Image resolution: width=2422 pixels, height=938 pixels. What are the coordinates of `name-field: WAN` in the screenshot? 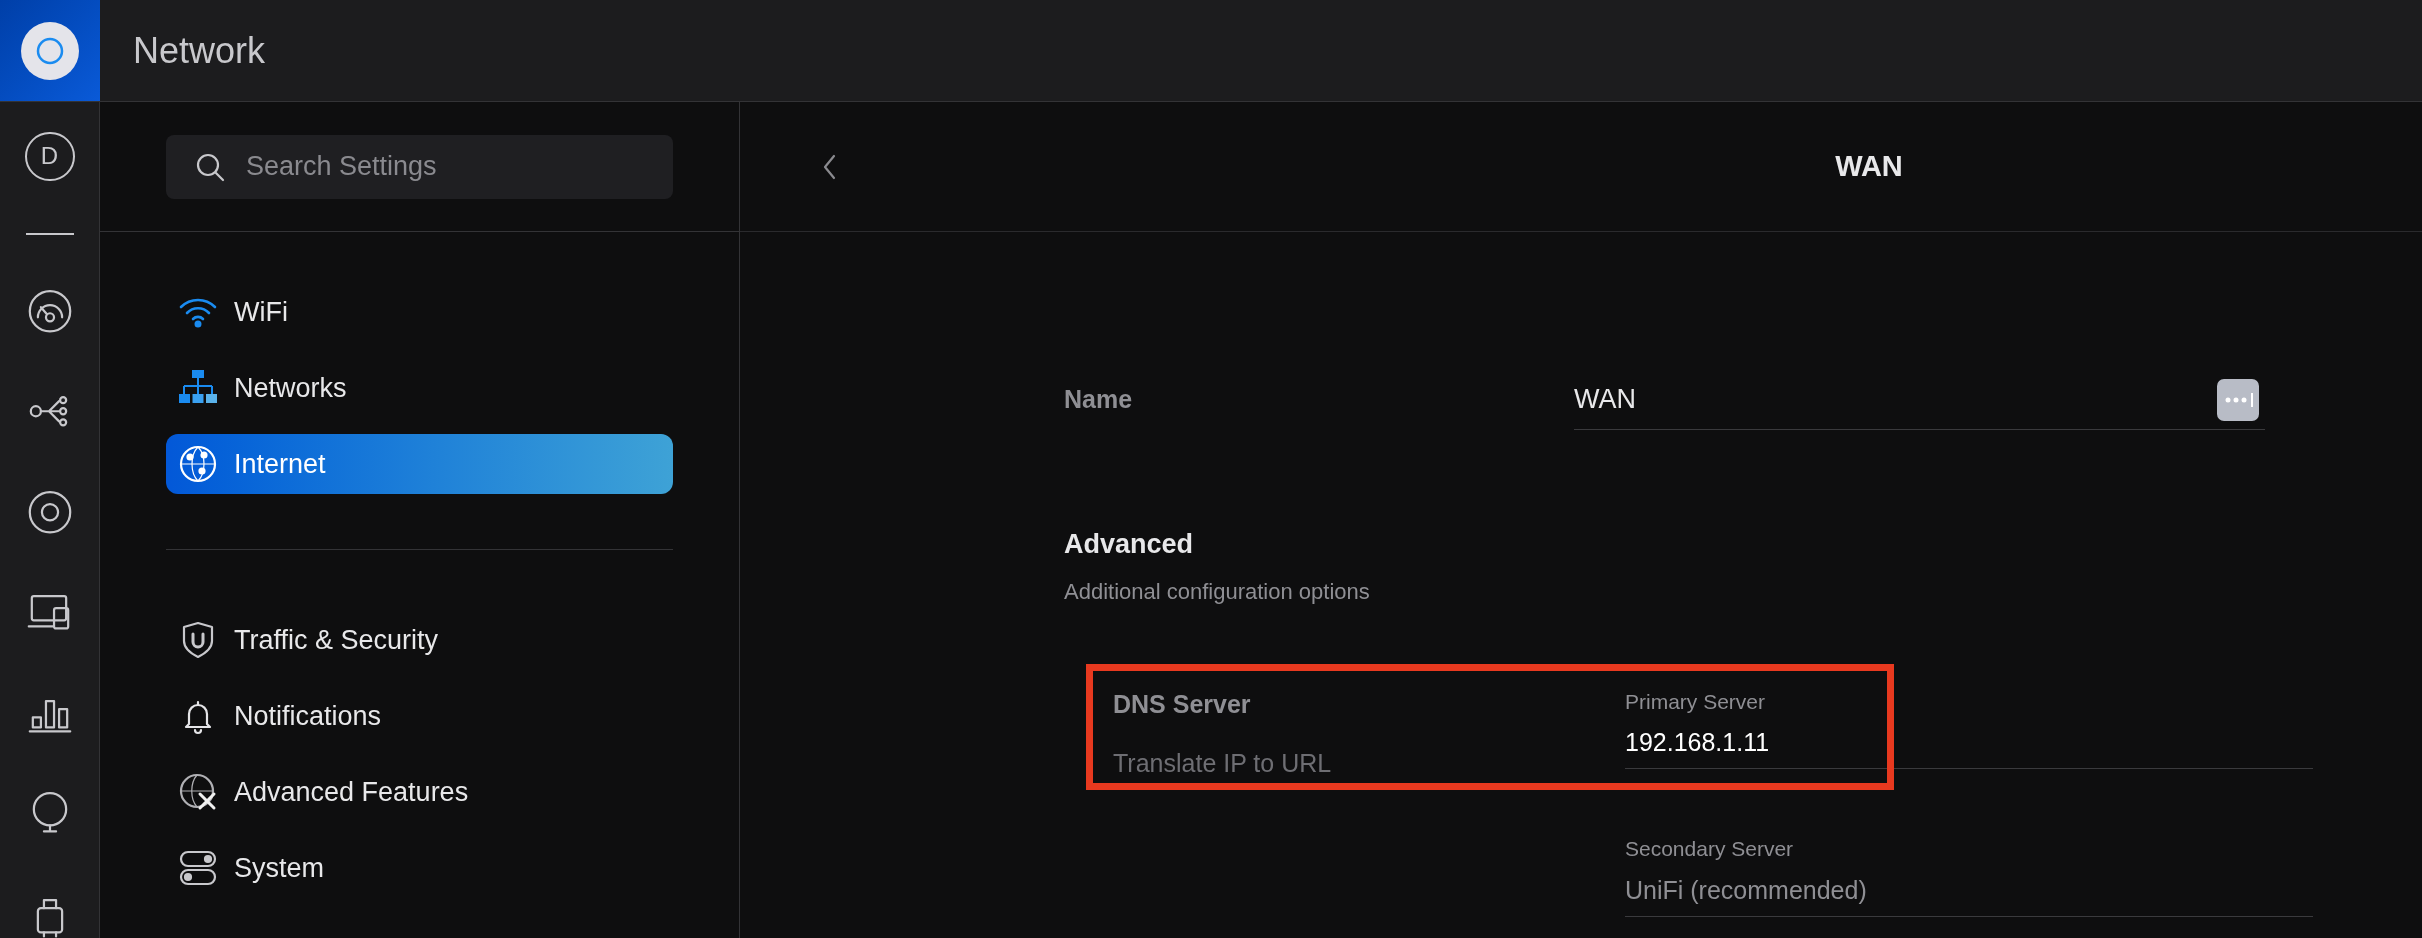 It's located at (1919, 400).